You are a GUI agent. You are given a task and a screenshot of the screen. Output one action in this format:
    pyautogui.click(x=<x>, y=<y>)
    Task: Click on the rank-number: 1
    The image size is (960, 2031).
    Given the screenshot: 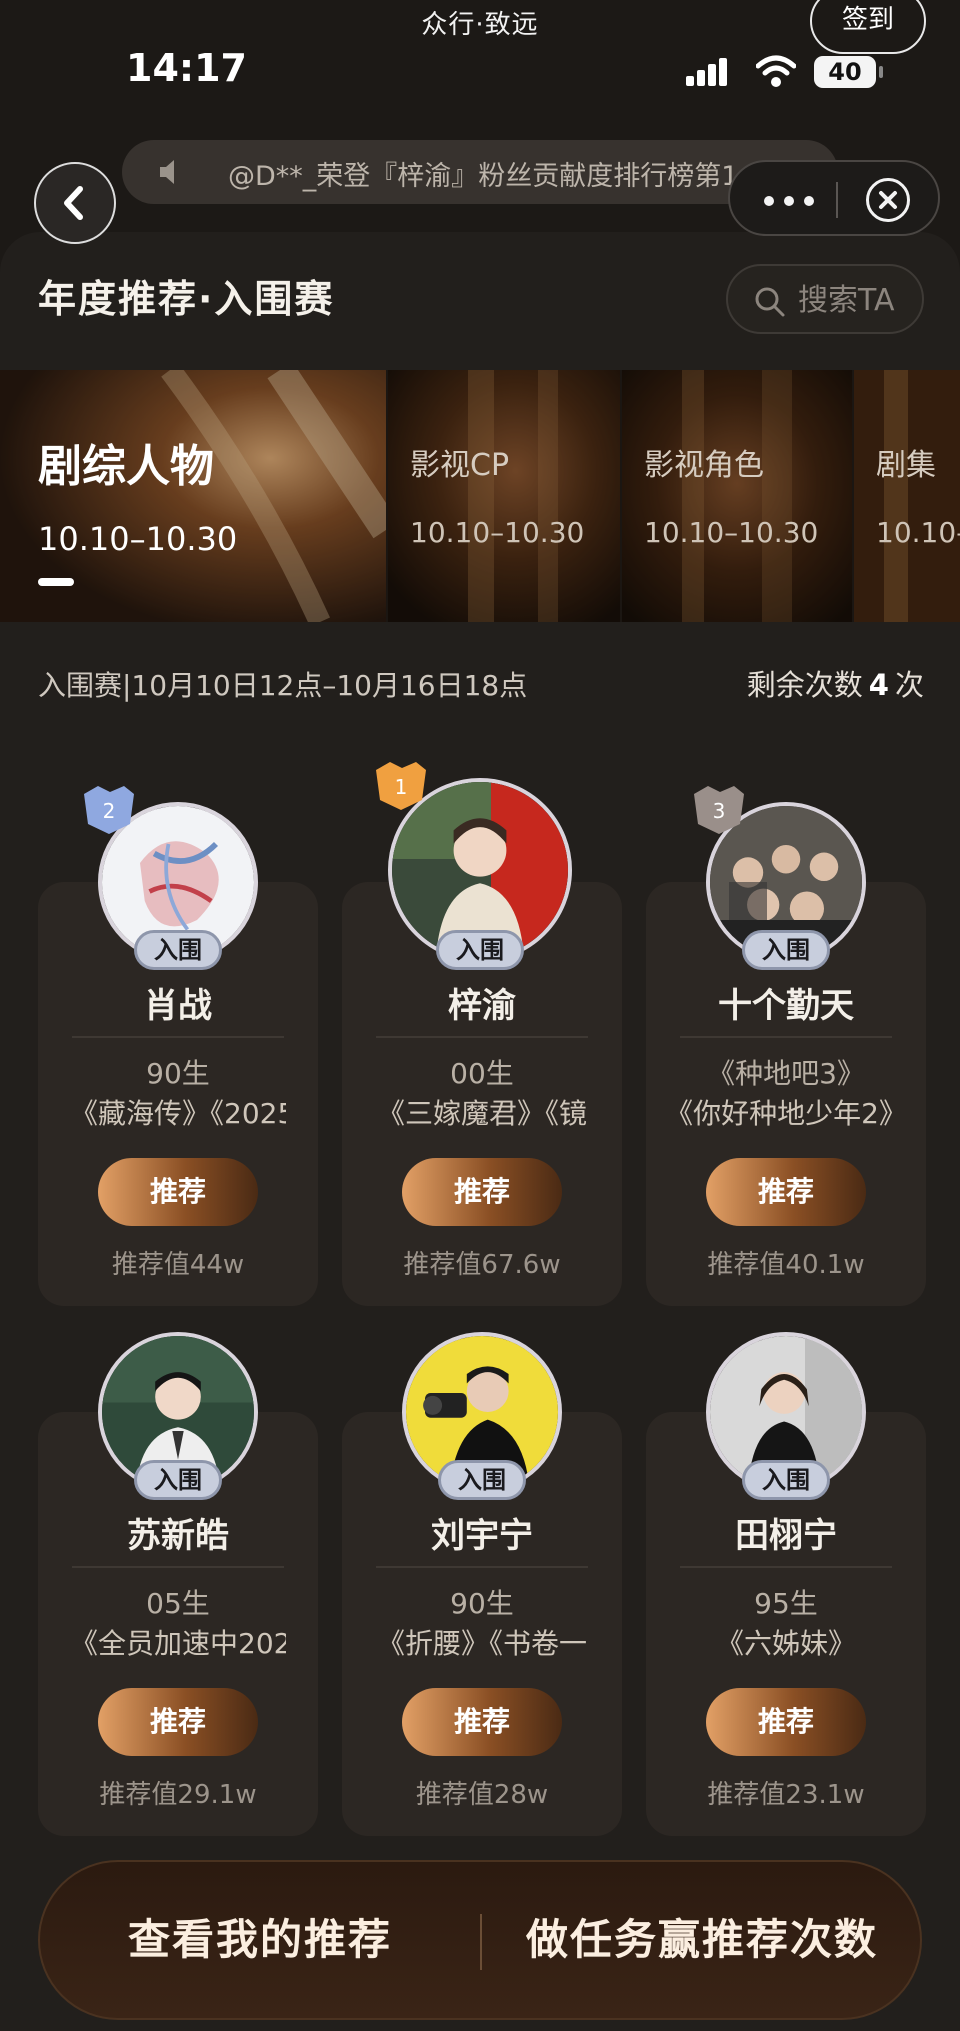 What is the action you would take?
    pyautogui.click(x=401, y=787)
    